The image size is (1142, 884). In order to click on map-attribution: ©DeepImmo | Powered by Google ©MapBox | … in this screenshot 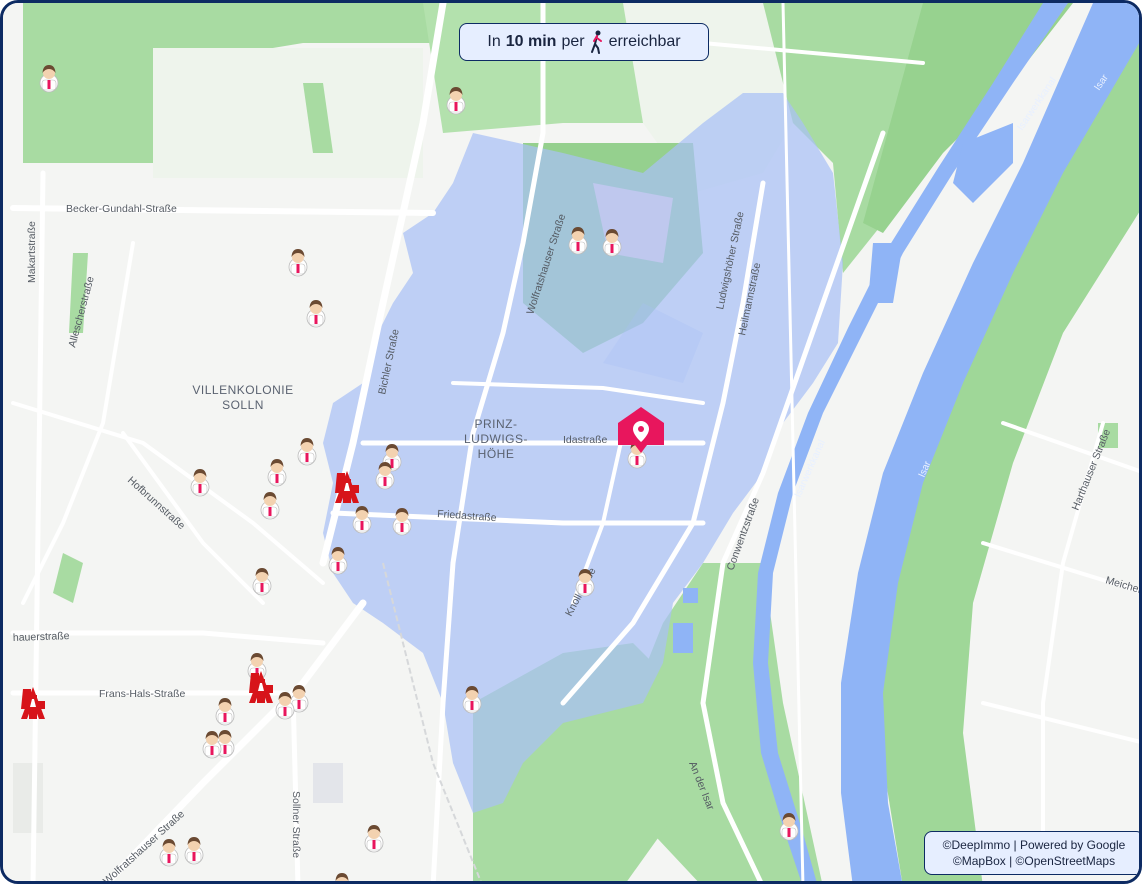, I will do `click(1031, 853)`.